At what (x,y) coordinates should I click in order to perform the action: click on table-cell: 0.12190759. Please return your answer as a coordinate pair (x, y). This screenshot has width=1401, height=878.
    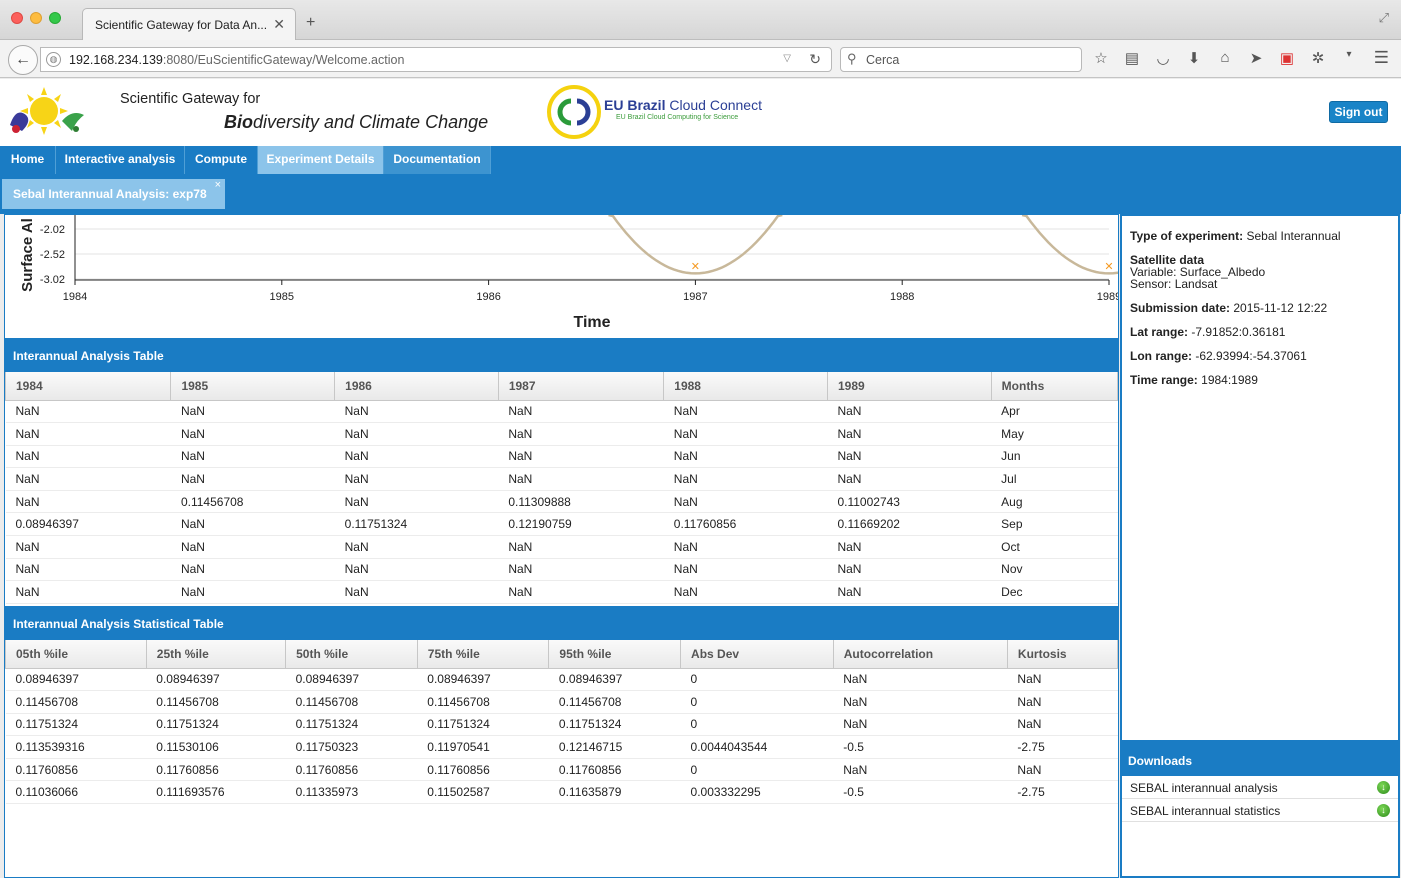
    Looking at the image, I should click on (581, 524).